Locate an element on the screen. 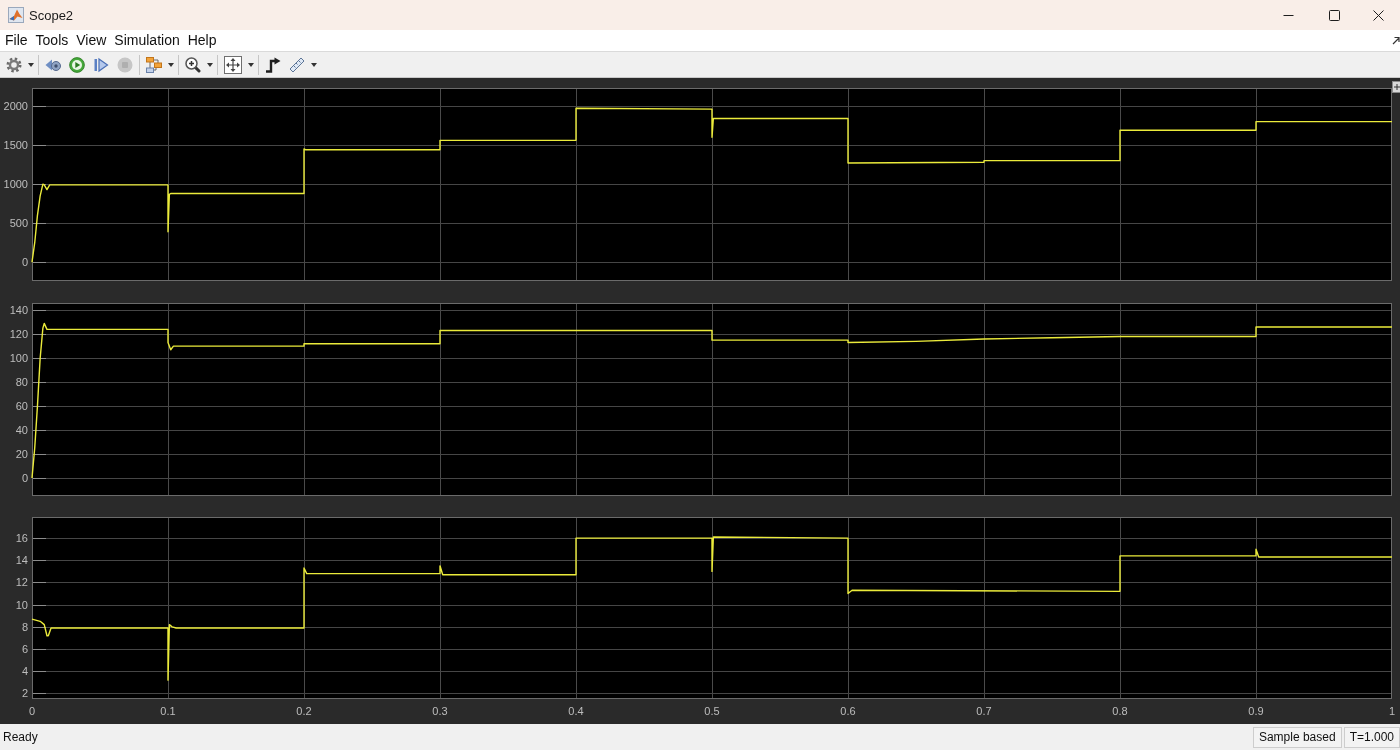  arrow-icon is located at coordinates (1396, 40).